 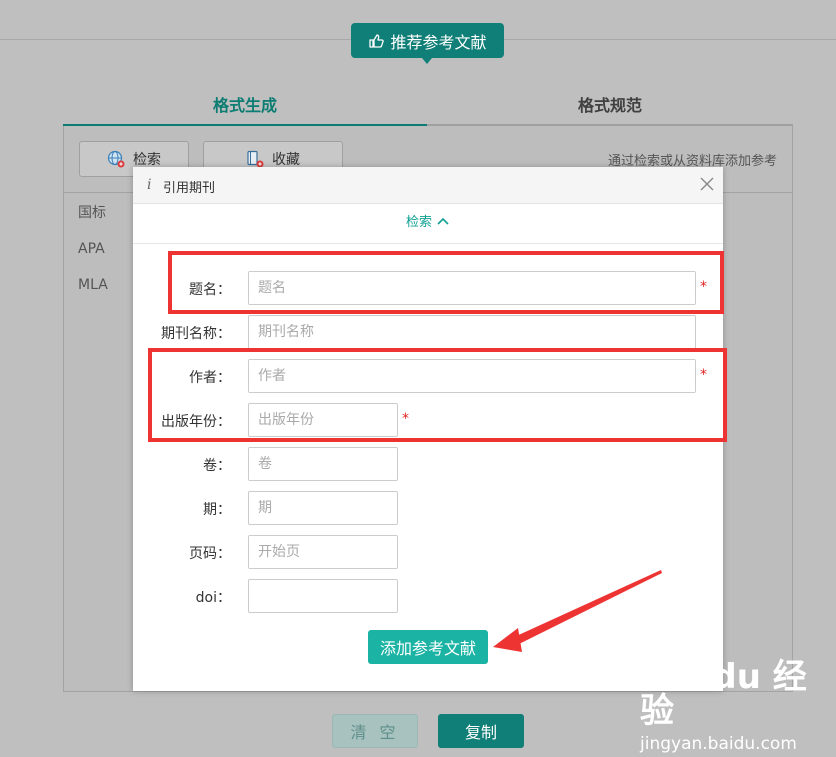 What do you see at coordinates (428, 243) in the screenshot?
I see `search-divider` at bounding box center [428, 243].